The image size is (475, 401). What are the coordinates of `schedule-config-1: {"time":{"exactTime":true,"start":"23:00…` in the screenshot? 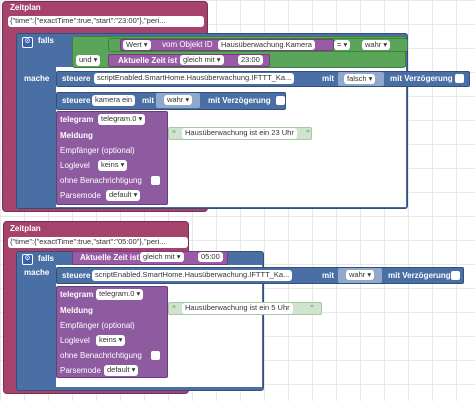 It's located at (106, 21).